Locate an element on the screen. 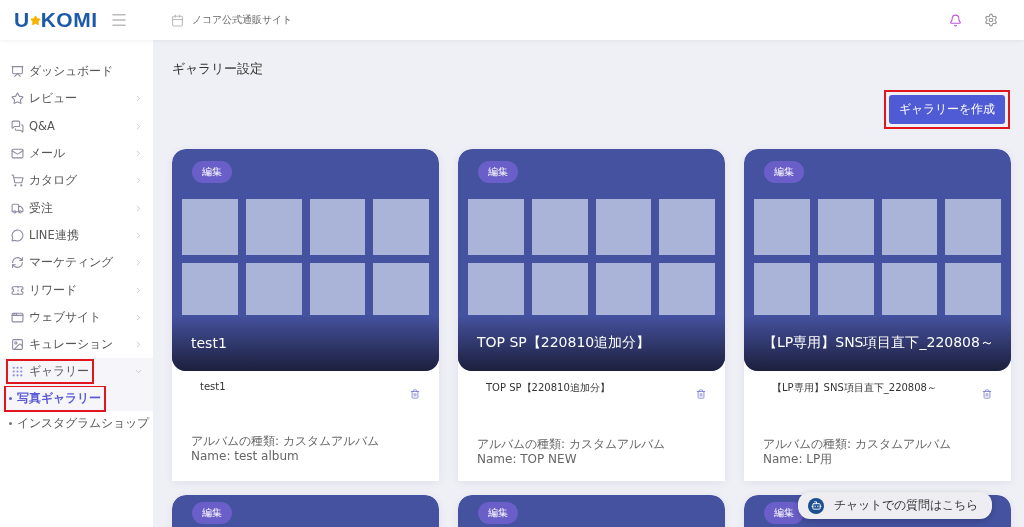 This screenshot has height=527, width=1024. sidebar-item: LINE連携 is located at coordinates (76, 235).